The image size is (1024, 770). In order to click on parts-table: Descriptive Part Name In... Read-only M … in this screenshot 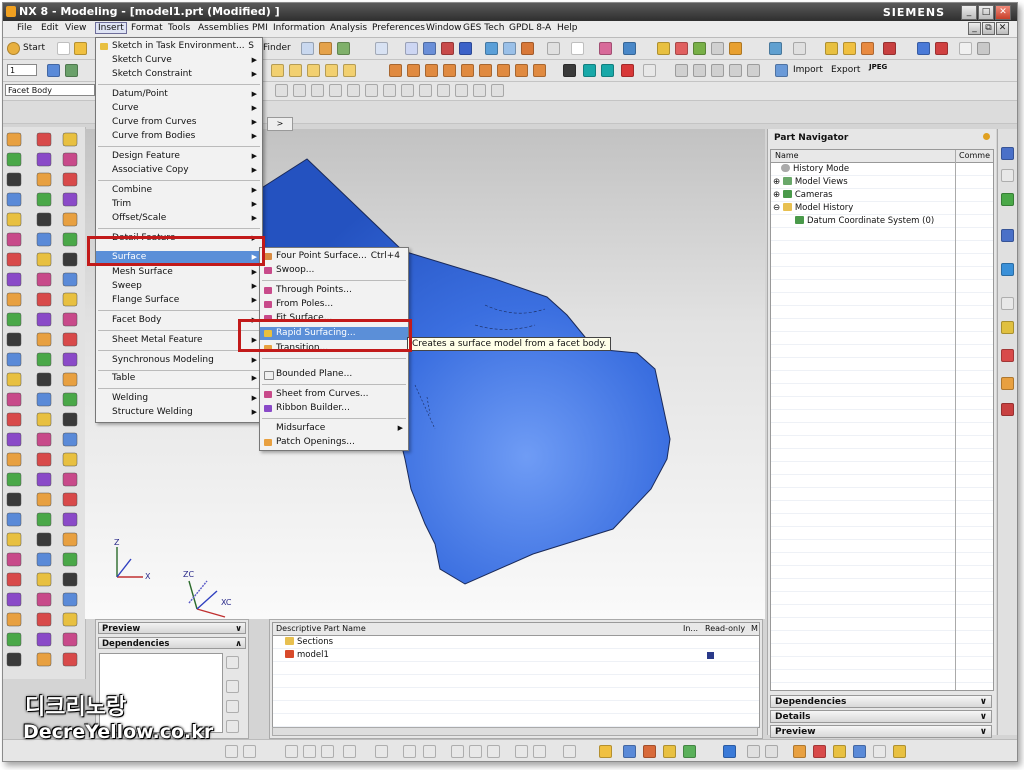, I will do `click(516, 675)`.